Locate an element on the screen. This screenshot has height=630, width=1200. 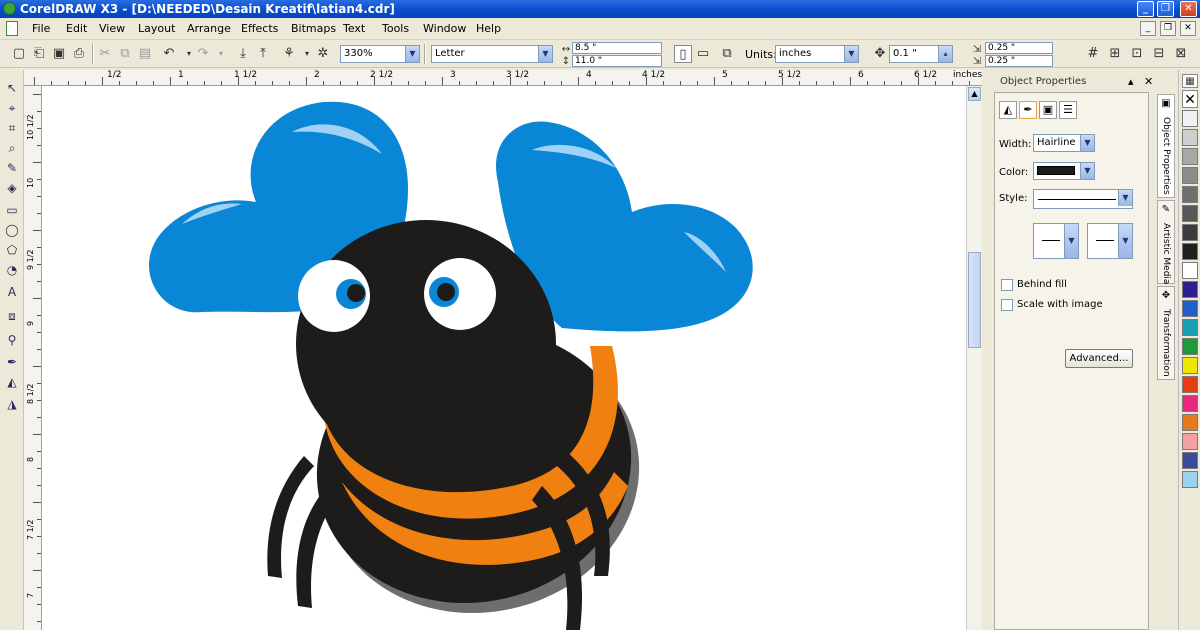
tab-object-properties: ▣ Object Properties is located at coordinates (1166, 146).